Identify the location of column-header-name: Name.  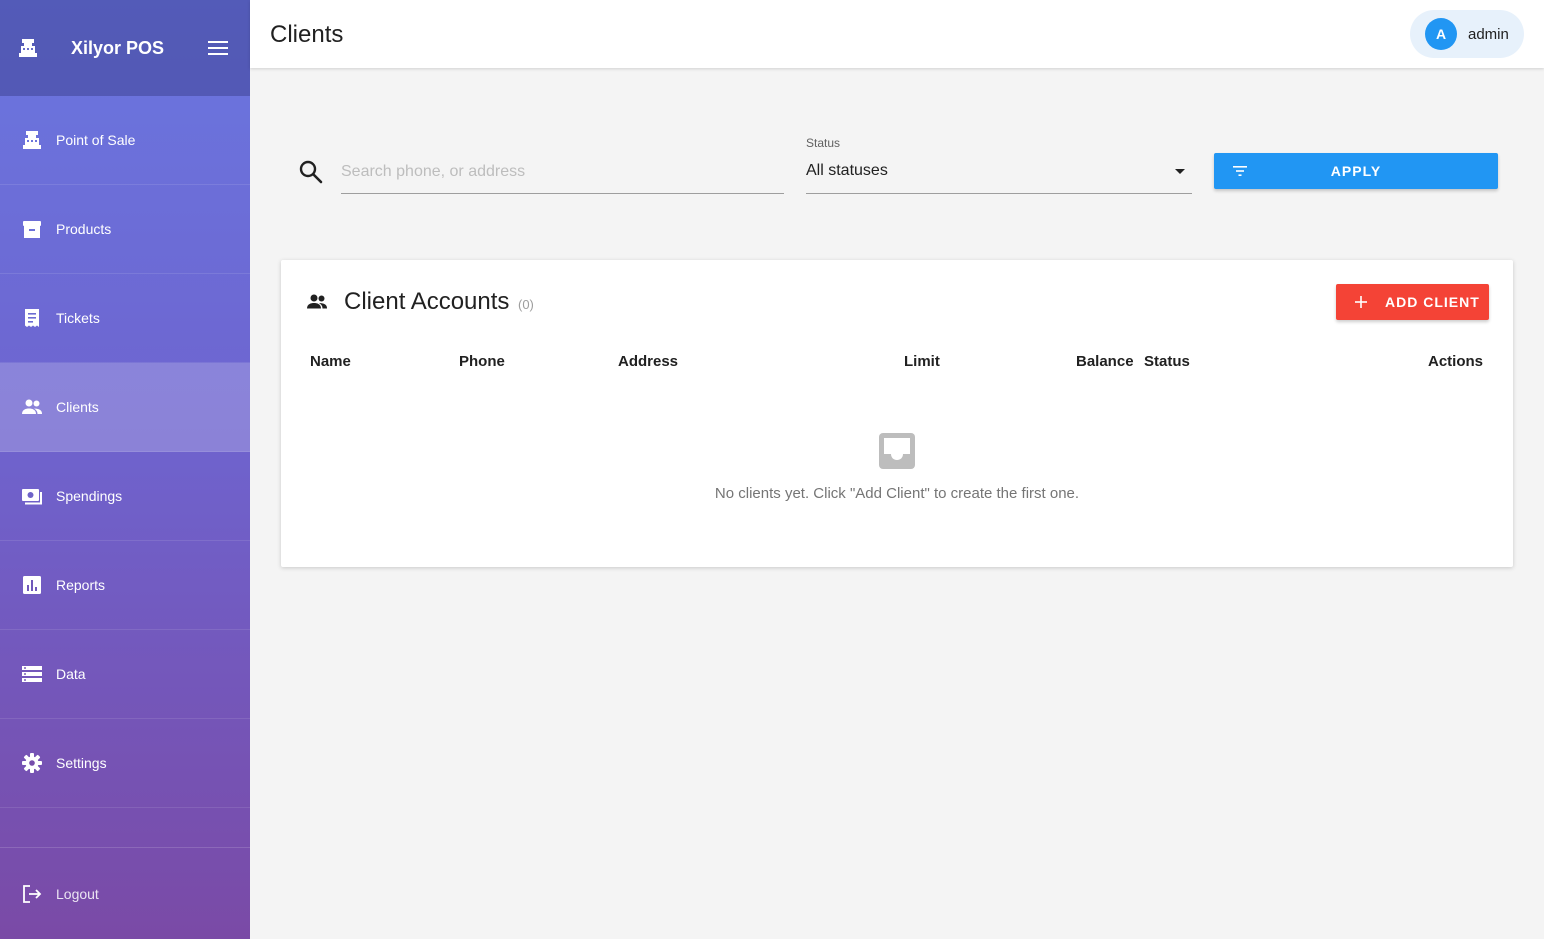
(330, 361).